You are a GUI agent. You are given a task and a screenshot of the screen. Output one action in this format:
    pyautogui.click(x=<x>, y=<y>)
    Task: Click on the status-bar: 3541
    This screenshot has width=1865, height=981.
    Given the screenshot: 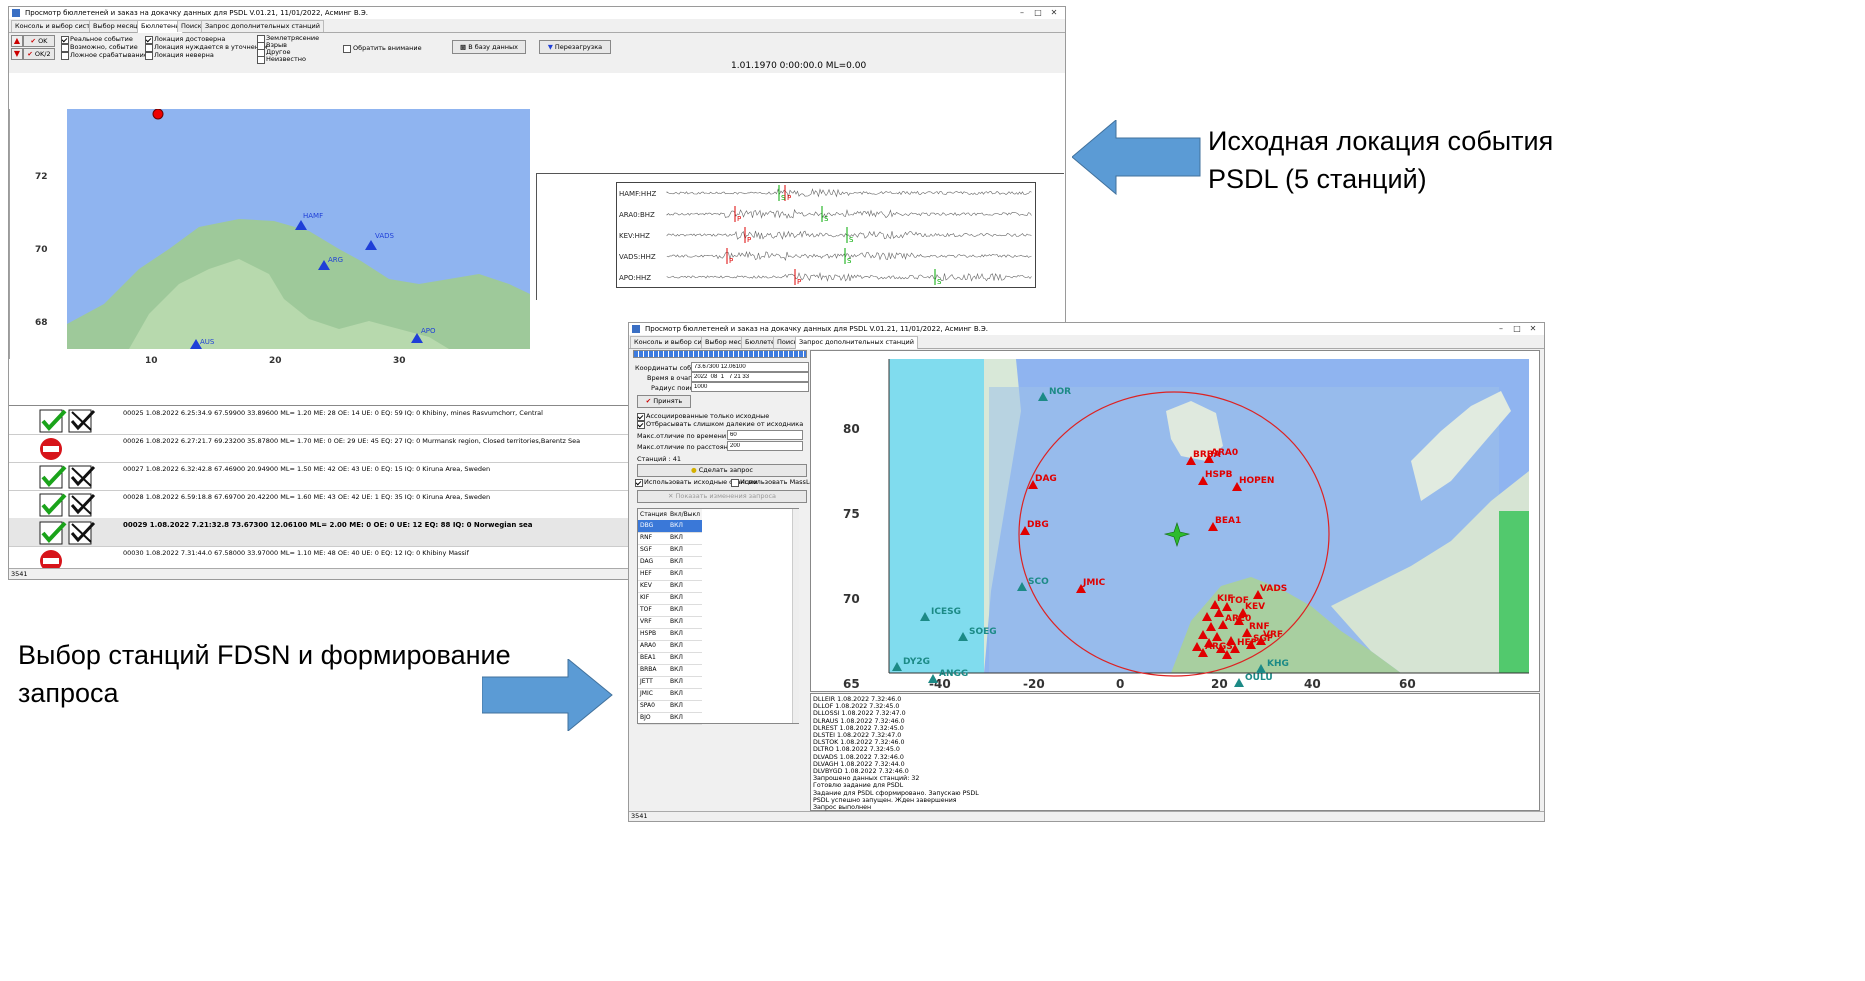 What is the action you would take?
    pyautogui.click(x=1086, y=816)
    